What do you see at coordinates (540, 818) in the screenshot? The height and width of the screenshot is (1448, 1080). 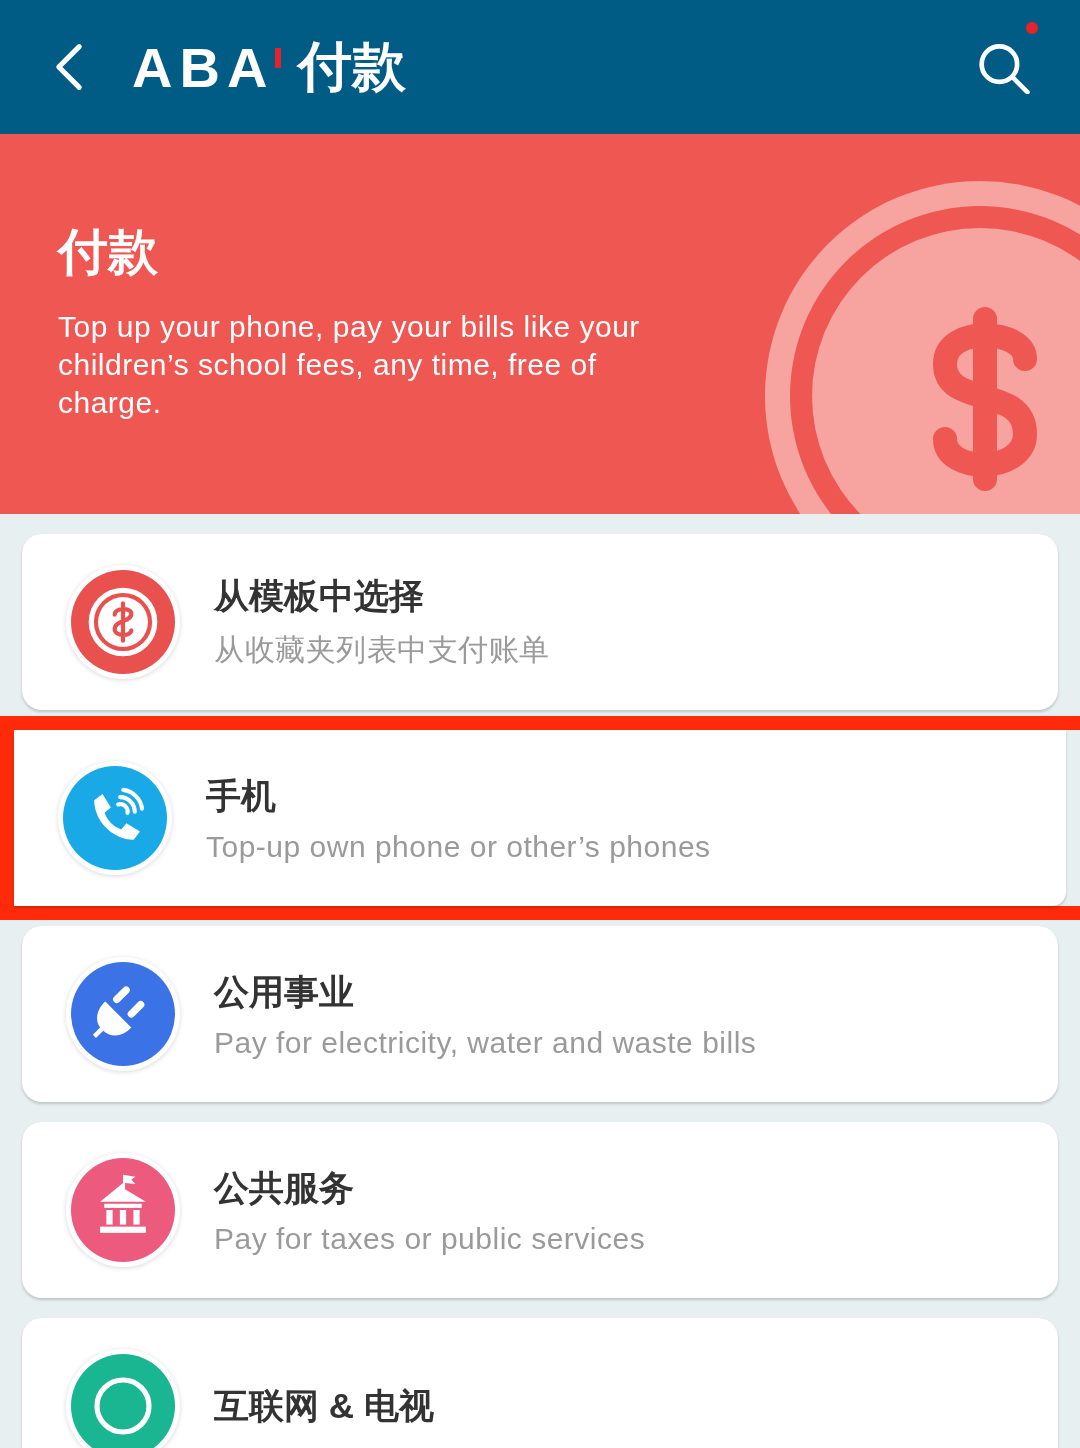 I see `payment-option: 手机 Top-up own phone or other’s phones` at bounding box center [540, 818].